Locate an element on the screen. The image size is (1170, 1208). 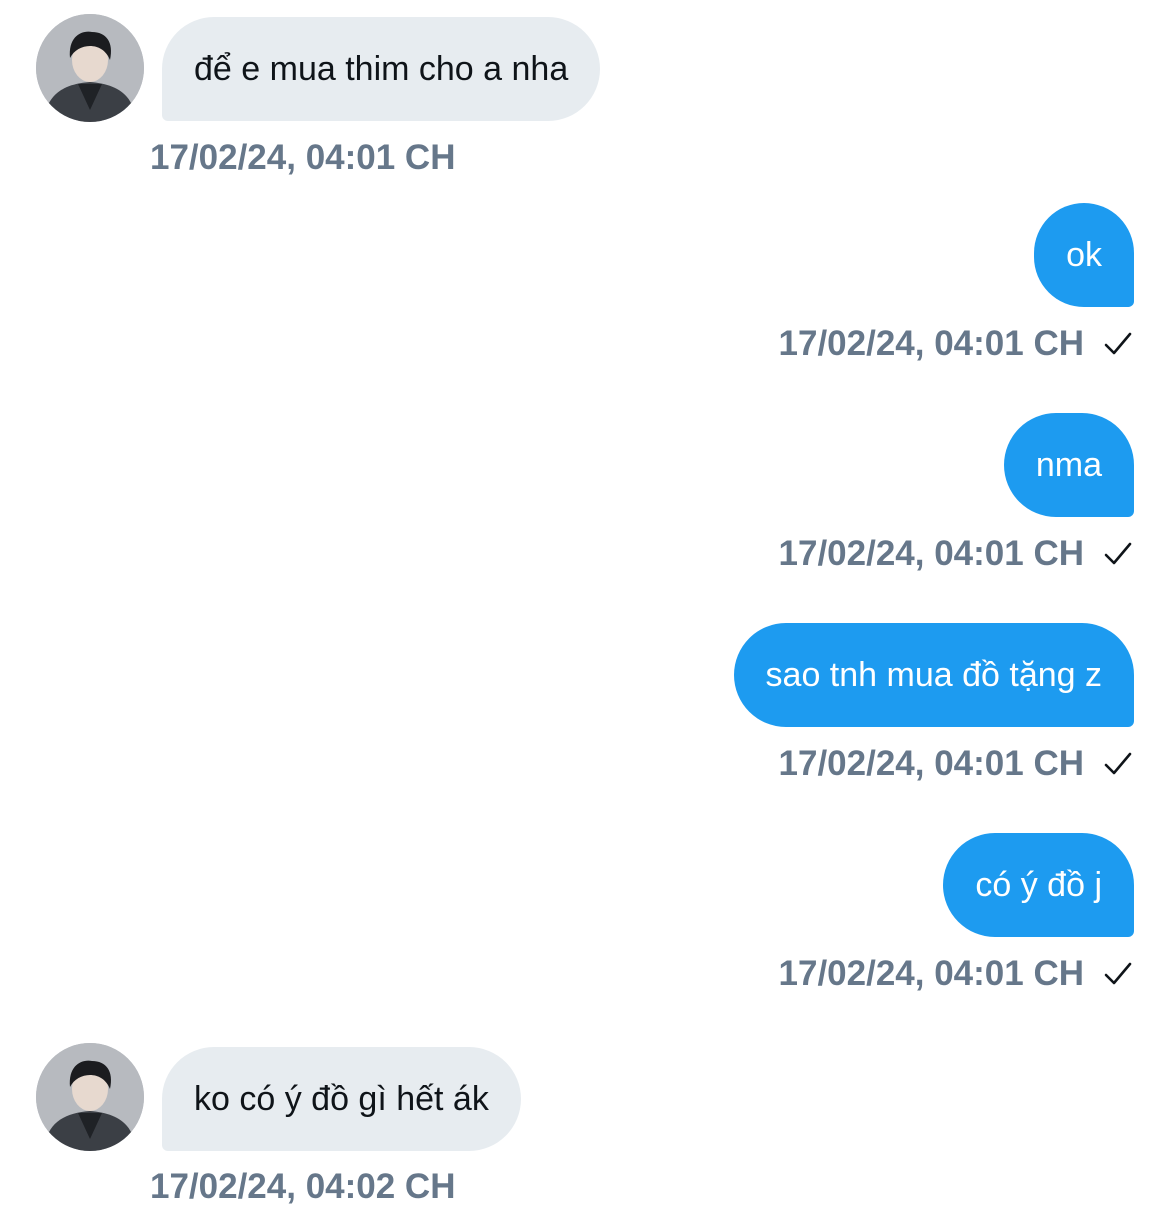
message-bubble-outgoing: ok is located at coordinates (1084, 255).